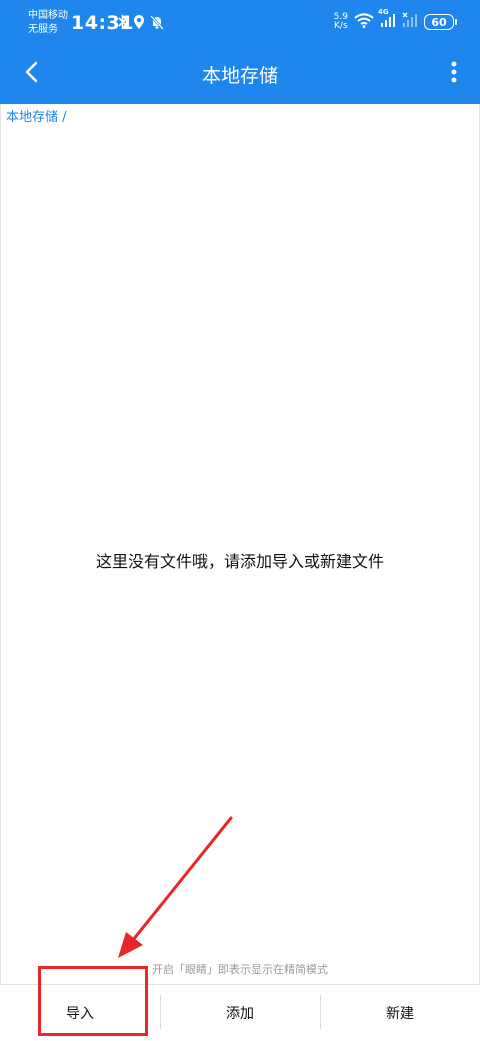 This screenshot has width=480, height=1041. I want to click on highlight-box-annotation, so click(93, 1001).